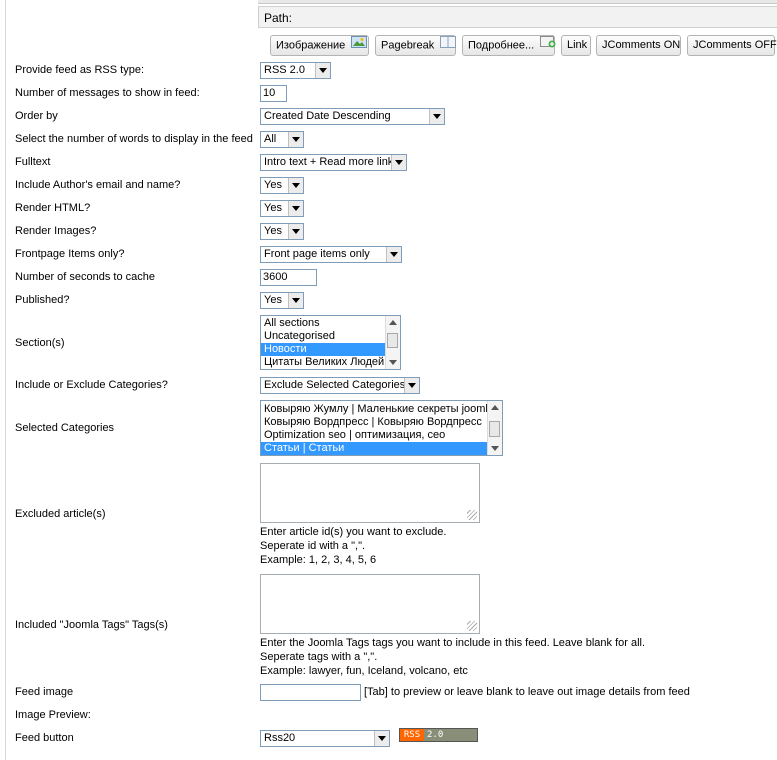 The height and width of the screenshot is (760, 777). Describe the element at coordinates (548, 45) in the screenshot. I see `readmore-icon` at that location.